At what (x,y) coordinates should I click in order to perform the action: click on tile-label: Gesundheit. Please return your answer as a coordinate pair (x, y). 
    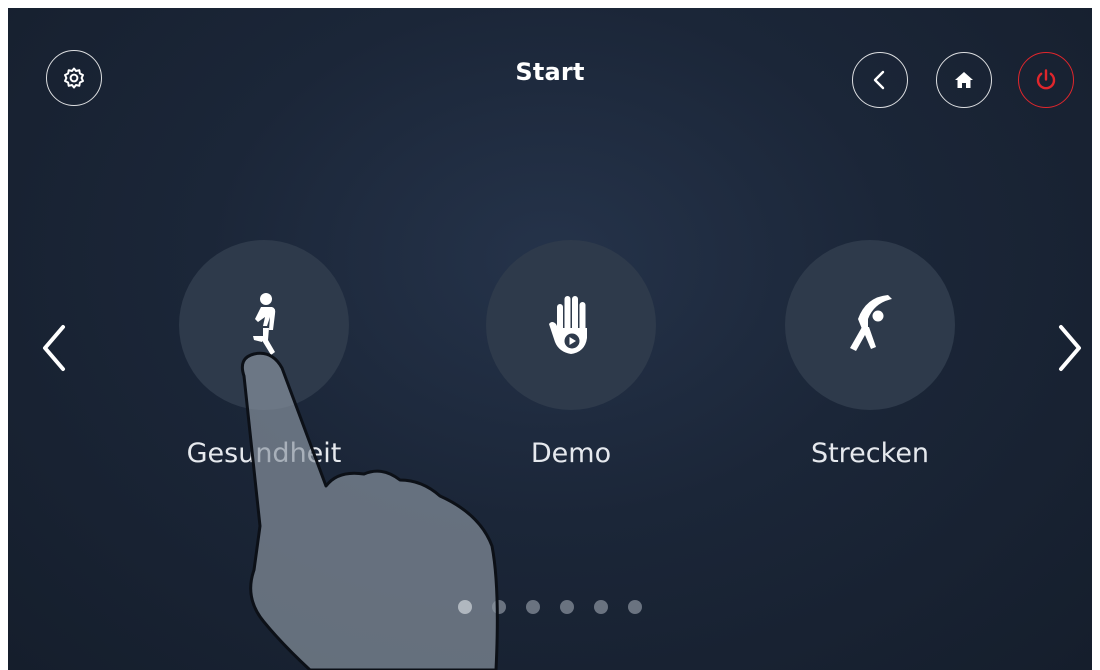
    Looking at the image, I should click on (264, 453).